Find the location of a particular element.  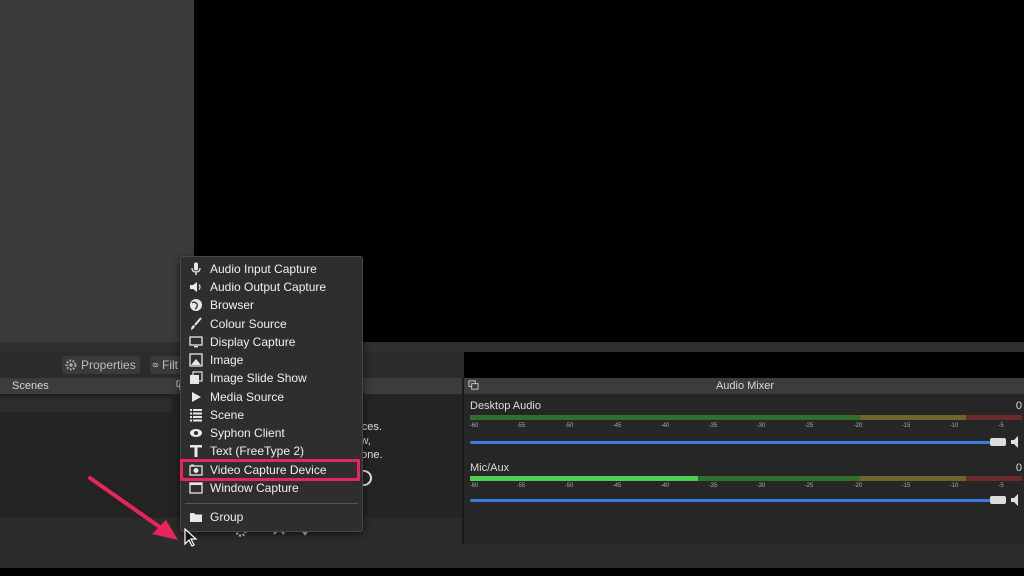

menu-item-label: Audio Input Capture is located at coordinates (263, 269).